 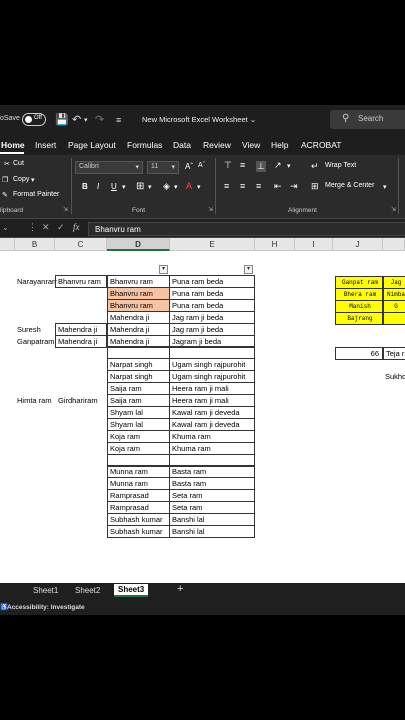 I want to click on font-color-icon: A, so click(x=189, y=186).